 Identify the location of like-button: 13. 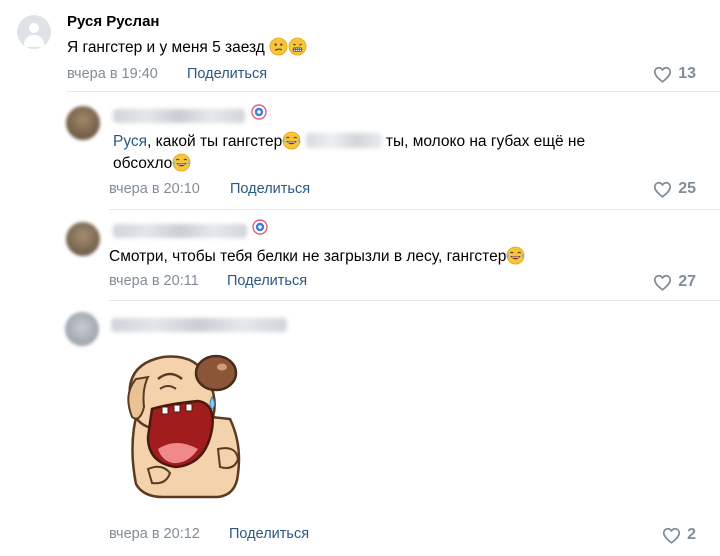
(674, 74).